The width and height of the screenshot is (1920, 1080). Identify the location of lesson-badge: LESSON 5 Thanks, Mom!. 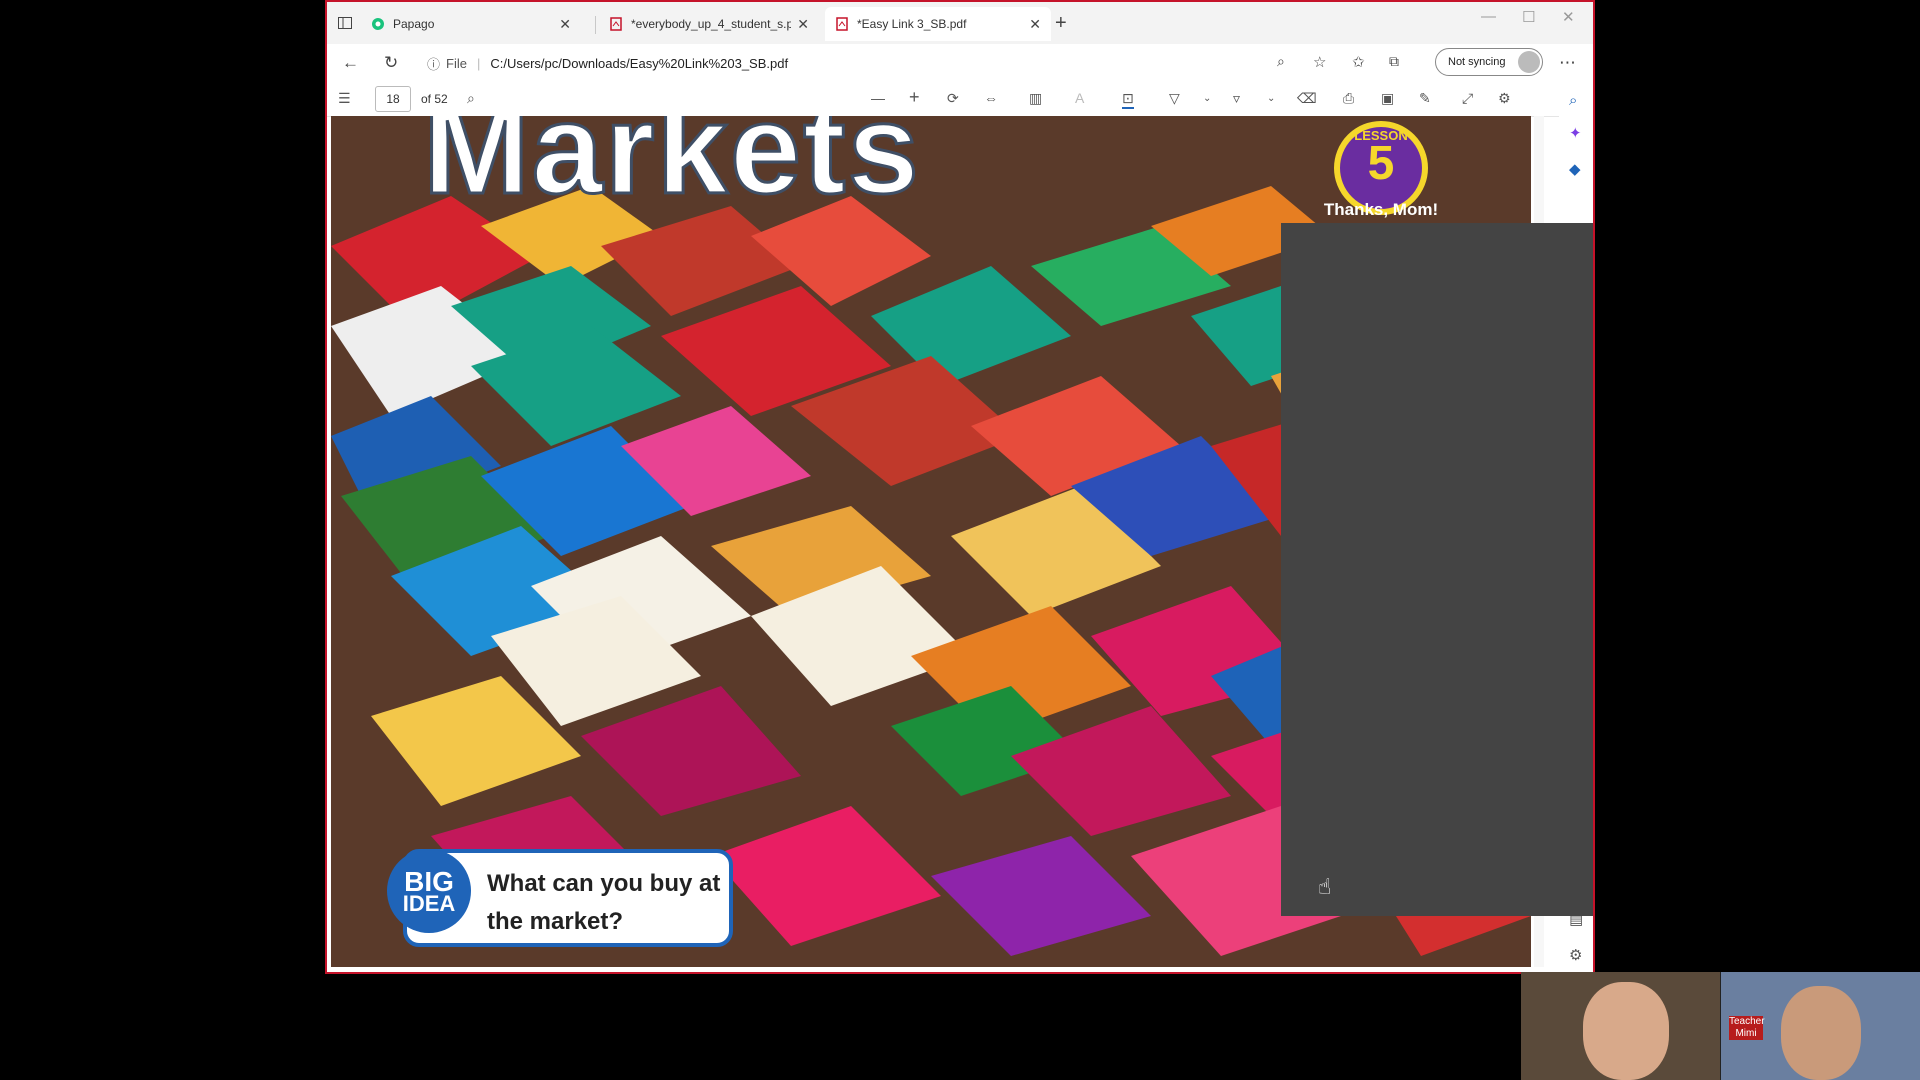
(1381, 168).